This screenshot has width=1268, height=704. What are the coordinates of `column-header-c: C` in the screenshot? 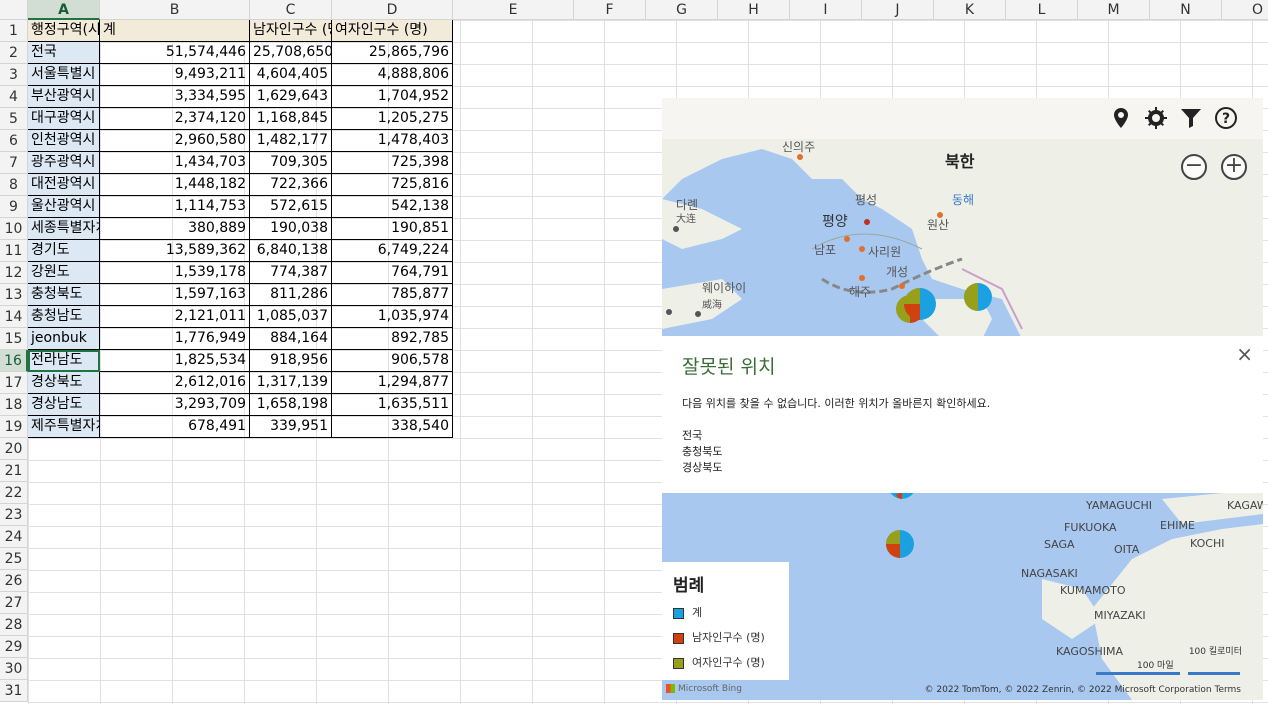 It's located at (291, 10).